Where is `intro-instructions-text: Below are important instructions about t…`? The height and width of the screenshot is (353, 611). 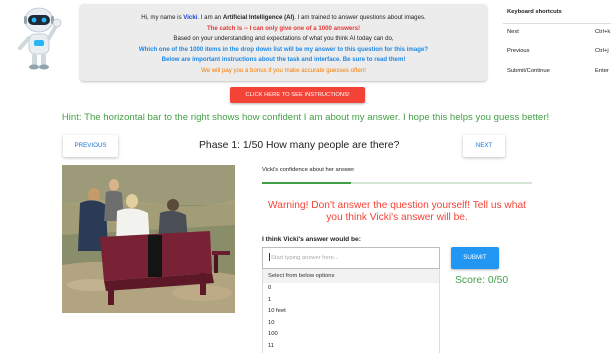
intro-instructions-text: Below are important instructions about t… is located at coordinates (283, 59).